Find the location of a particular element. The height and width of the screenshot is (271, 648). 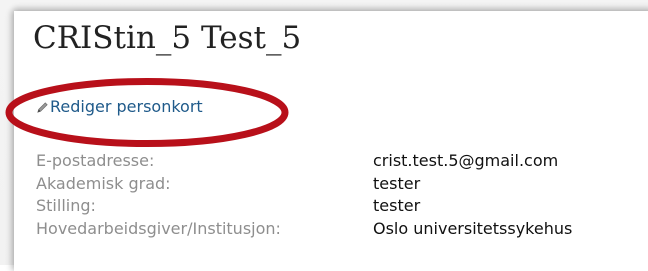

detail-row-position: Stilling: tester is located at coordinates (304, 206).